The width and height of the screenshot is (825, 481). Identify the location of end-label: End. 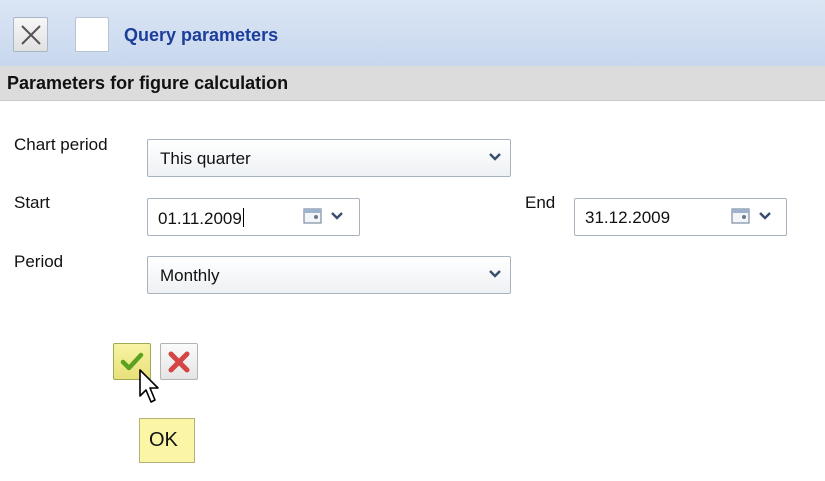
(540, 202).